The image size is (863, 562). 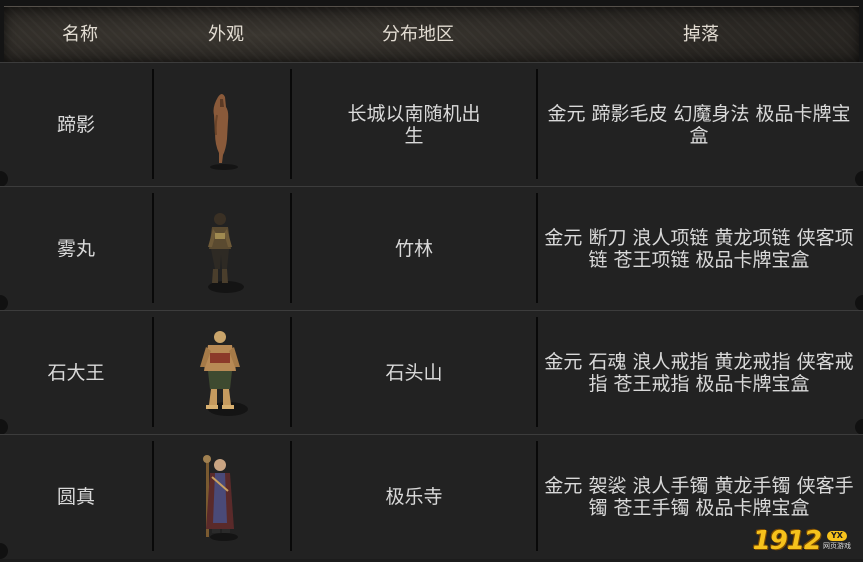 I want to click on monster-area: 极乐寺, so click(x=414, y=497).